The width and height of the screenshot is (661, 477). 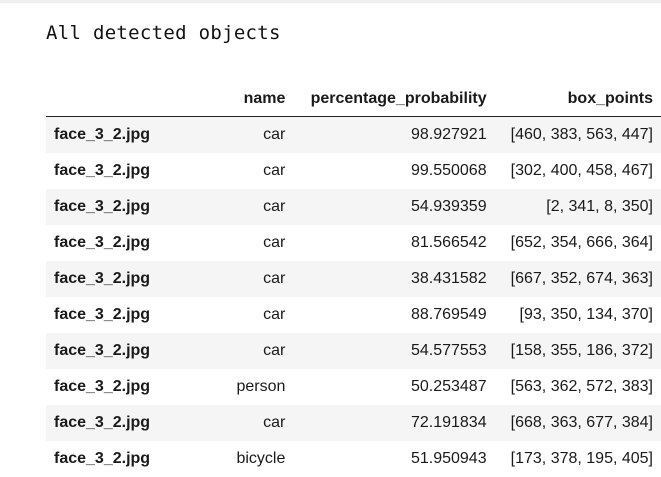 I want to click on header-name: name, so click(x=243, y=99).